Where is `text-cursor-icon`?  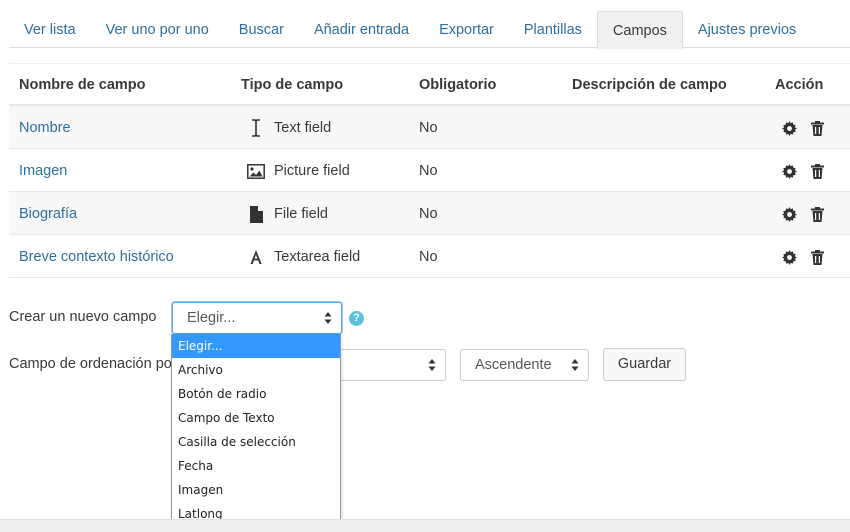 text-cursor-icon is located at coordinates (256, 128).